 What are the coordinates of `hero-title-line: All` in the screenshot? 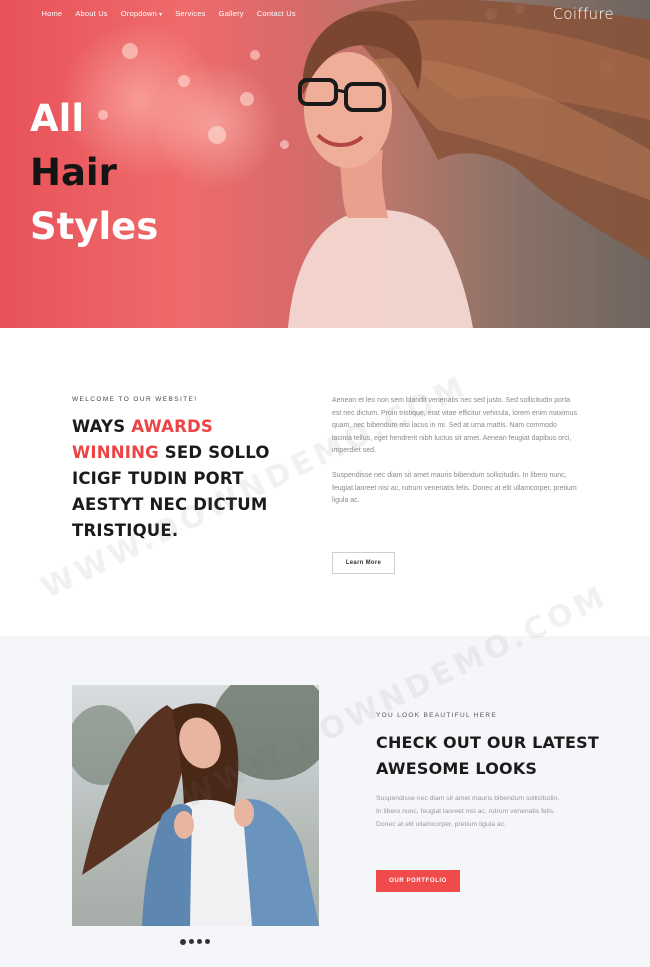 It's located at (57, 118).